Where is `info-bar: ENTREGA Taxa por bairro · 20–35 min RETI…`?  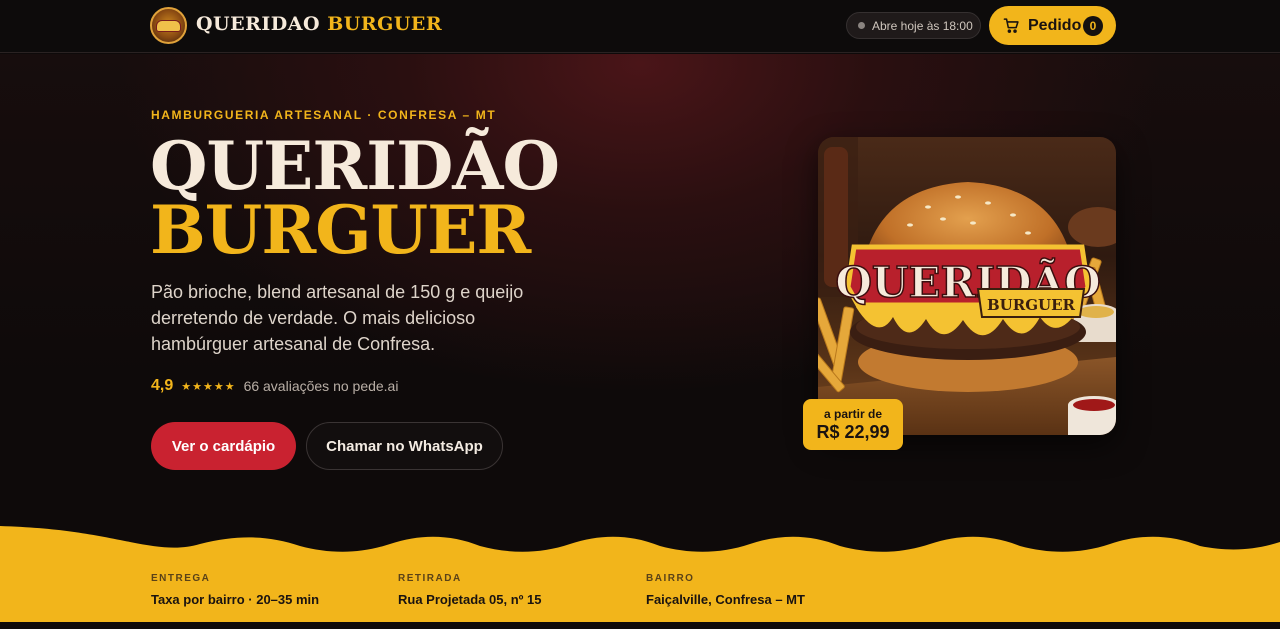 info-bar: ENTREGA Taxa por bairro · 20–35 min RETI… is located at coordinates (640, 589).